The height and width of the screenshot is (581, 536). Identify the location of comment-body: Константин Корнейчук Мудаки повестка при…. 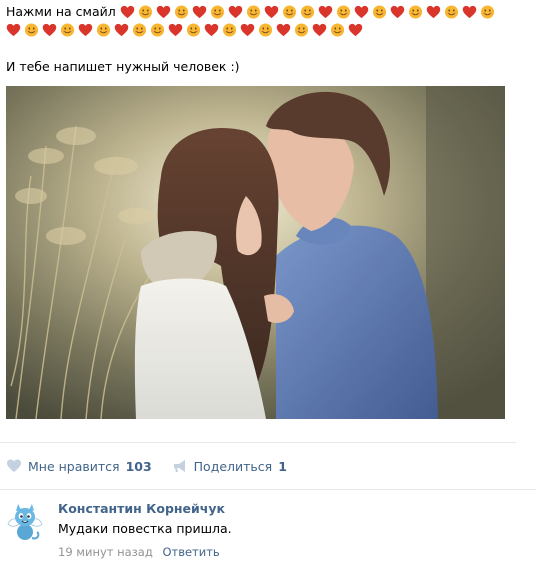
(145, 530).